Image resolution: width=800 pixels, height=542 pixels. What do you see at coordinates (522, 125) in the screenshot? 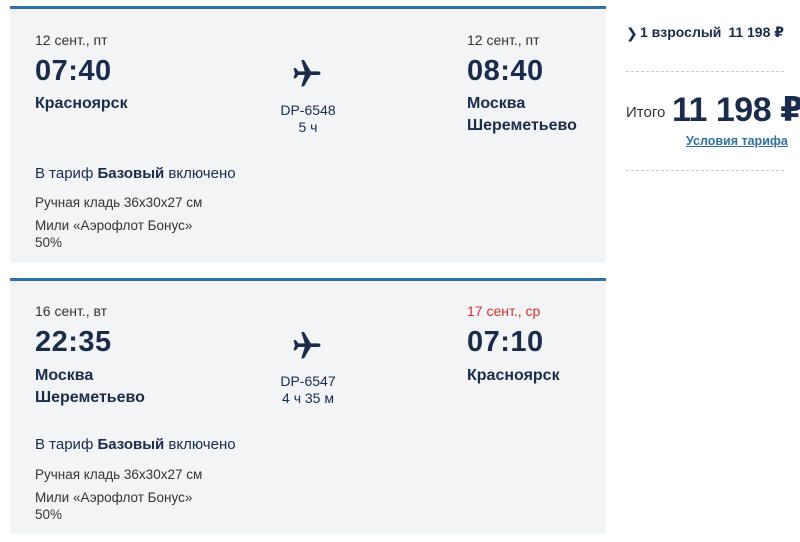
I see `arrival-airport: Шереметьево` at bounding box center [522, 125].